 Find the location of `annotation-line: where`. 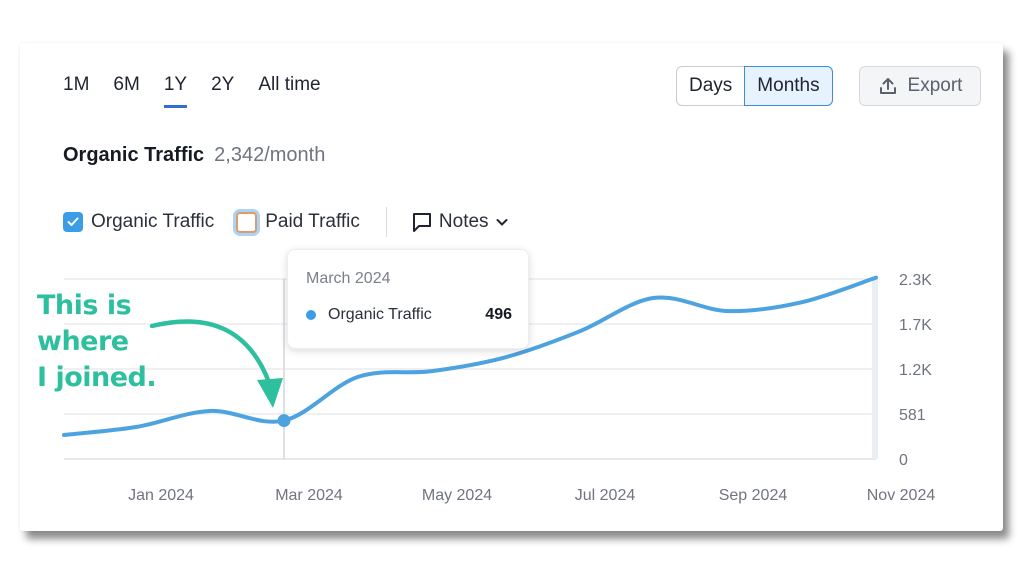

annotation-line: where is located at coordinates (83, 341).